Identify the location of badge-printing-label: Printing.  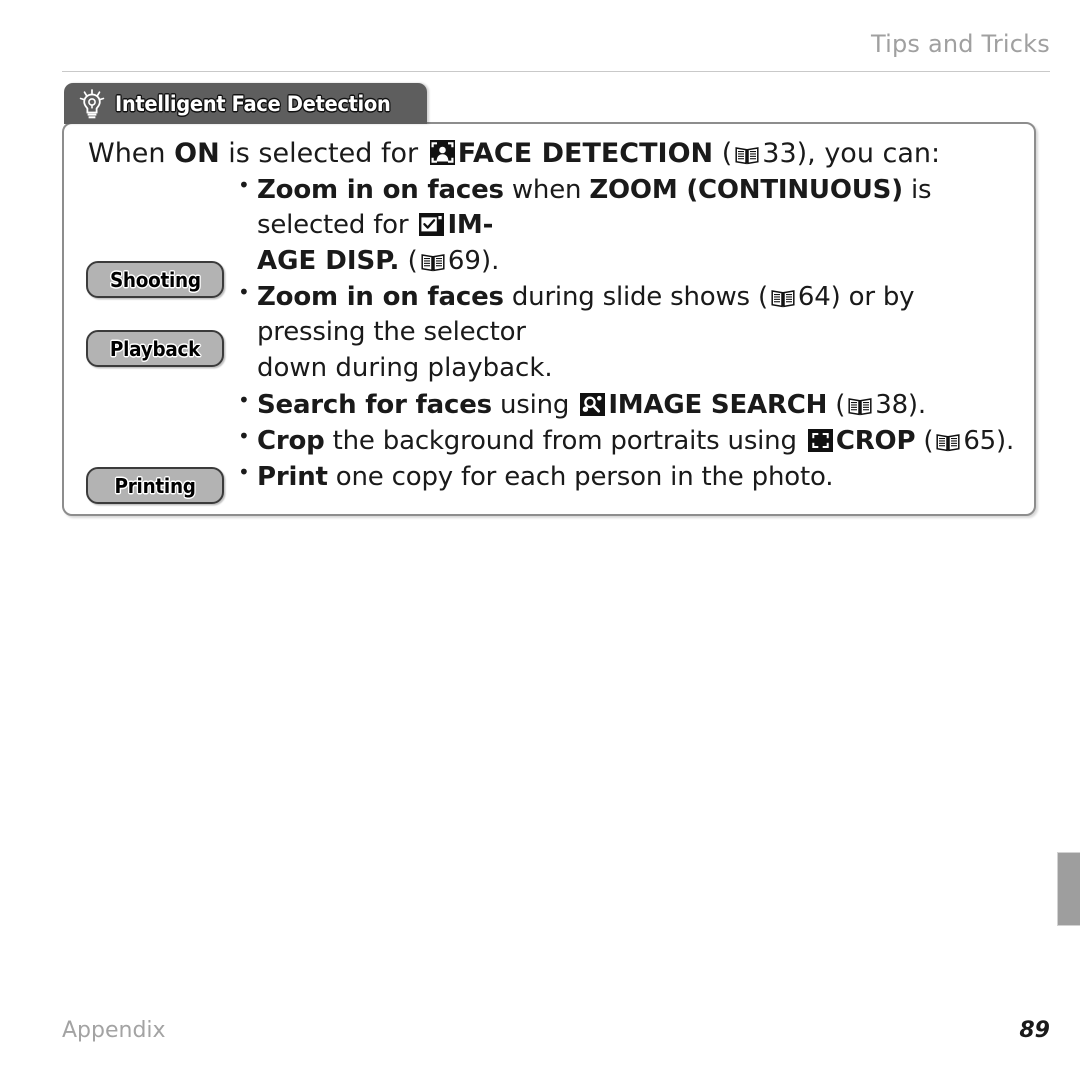
(155, 485).